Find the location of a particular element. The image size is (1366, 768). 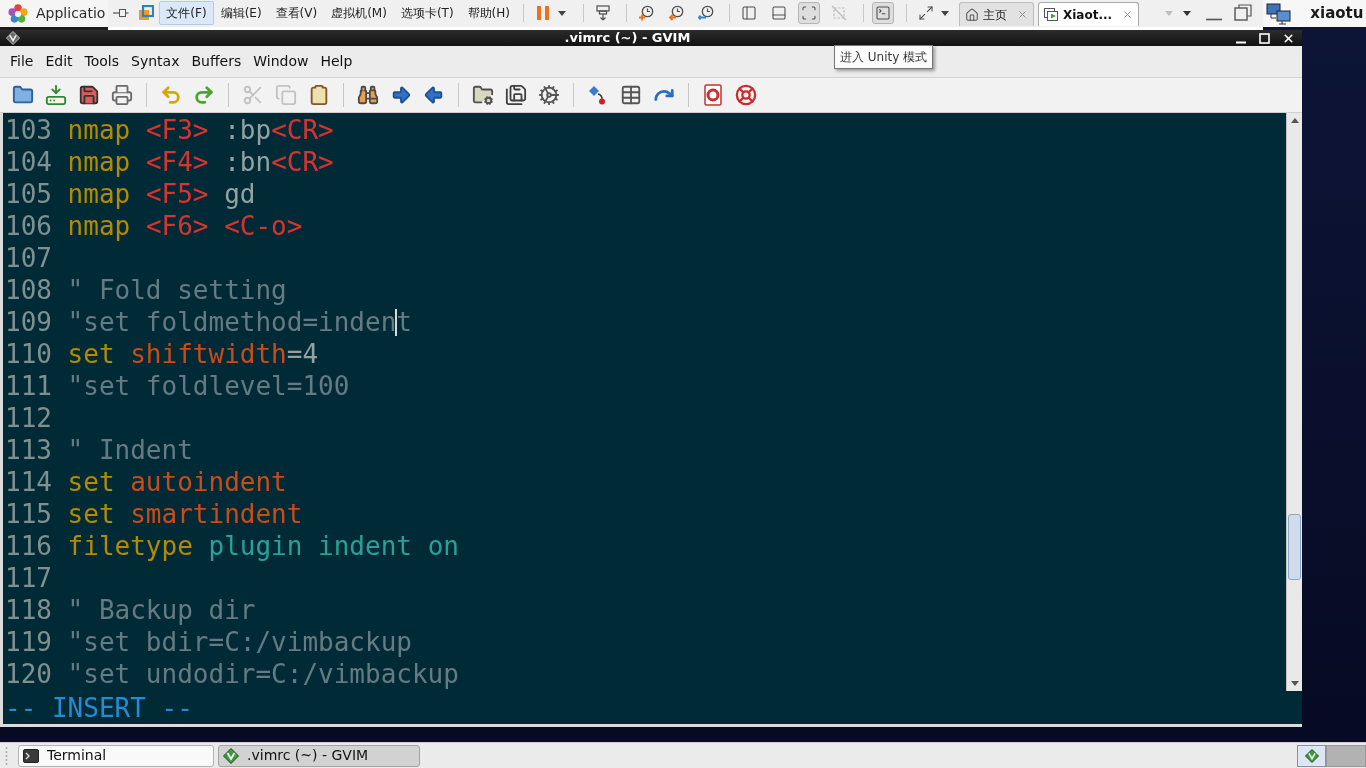

up-arrow-icon is located at coordinates (1294, 120).